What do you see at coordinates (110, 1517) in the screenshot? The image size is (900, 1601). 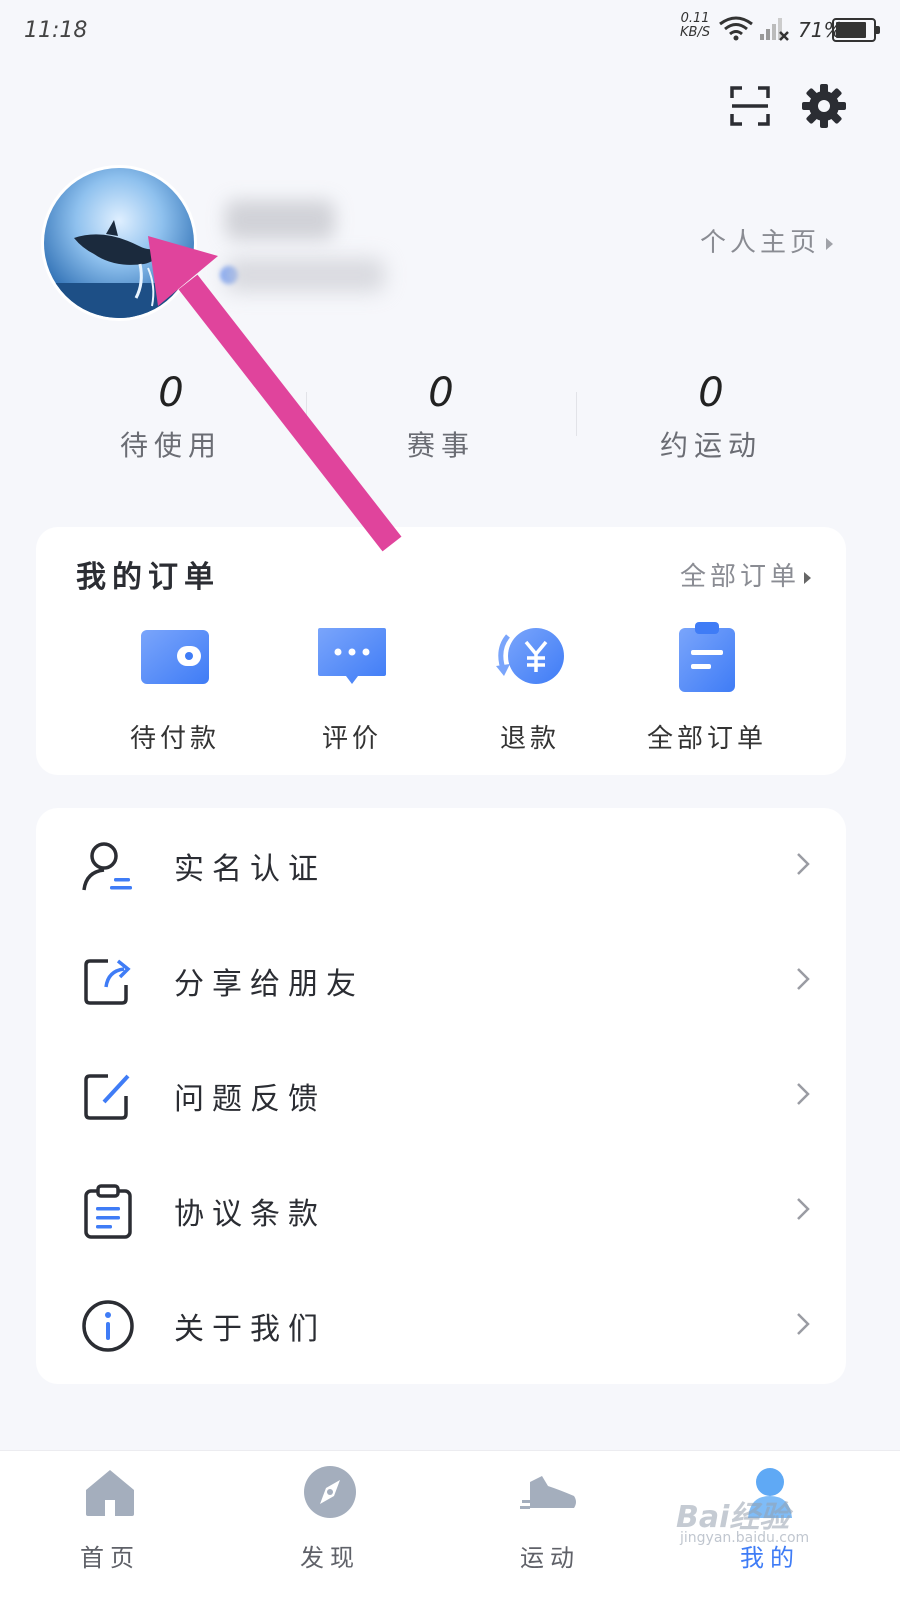 I see `nav-home: 首页` at bounding box center [110, 1517].